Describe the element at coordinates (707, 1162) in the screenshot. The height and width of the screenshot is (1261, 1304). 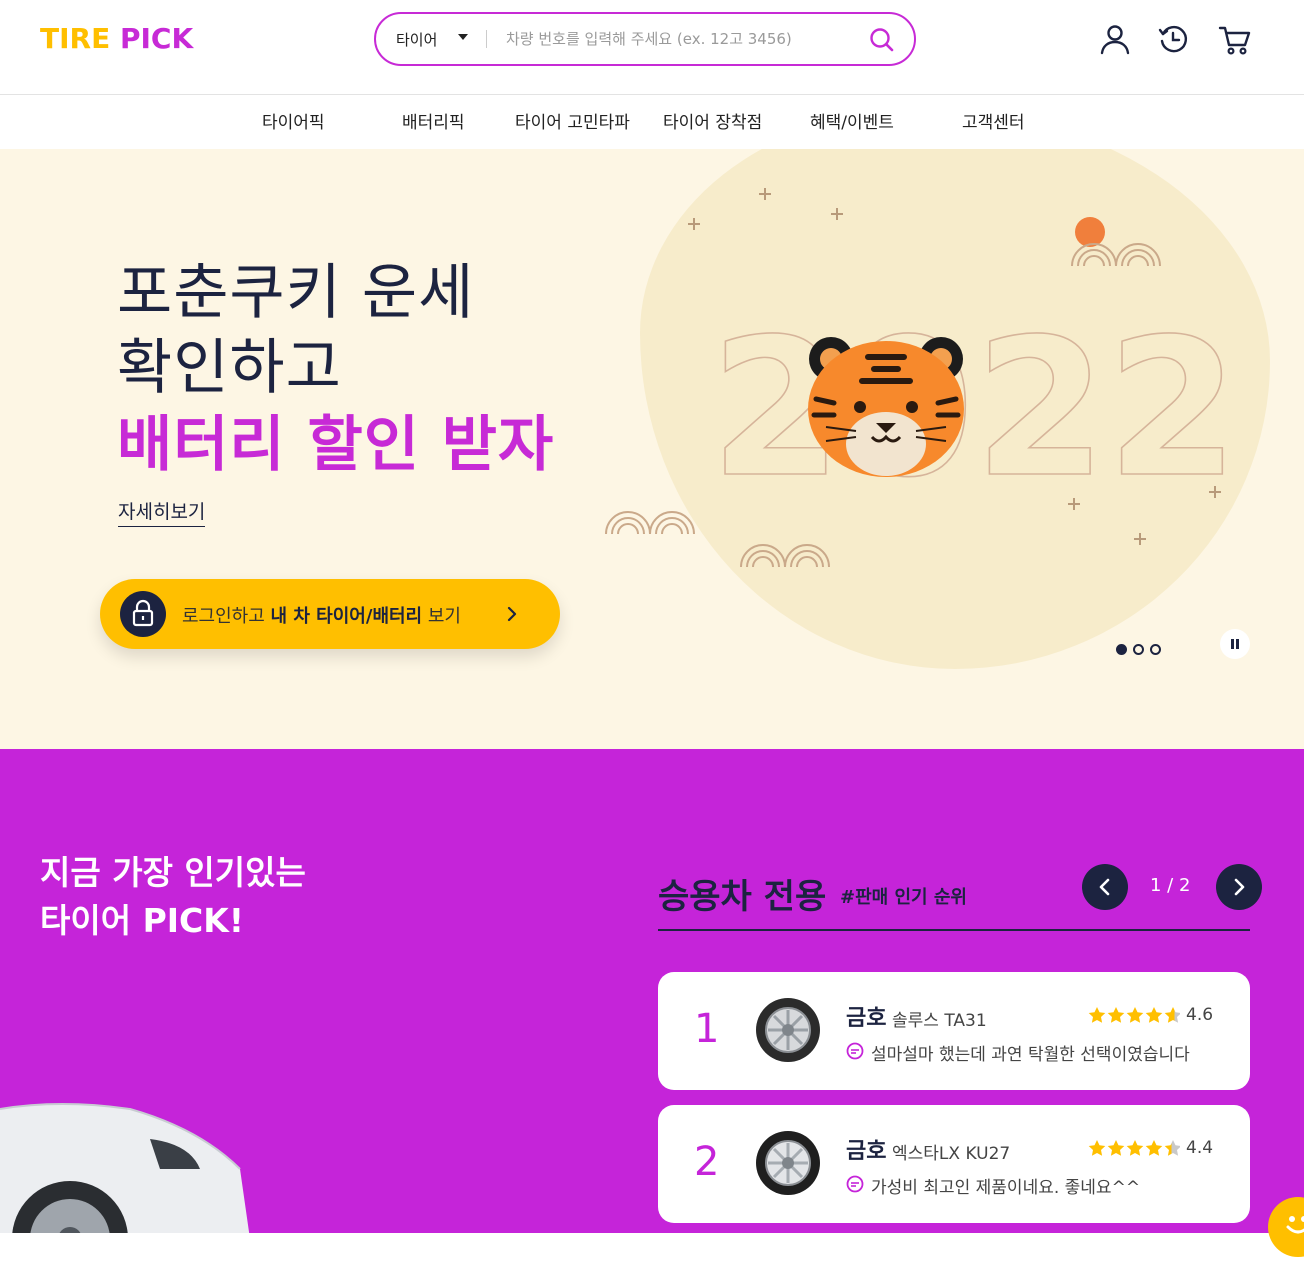
I see `rank-number: 2` at that location.